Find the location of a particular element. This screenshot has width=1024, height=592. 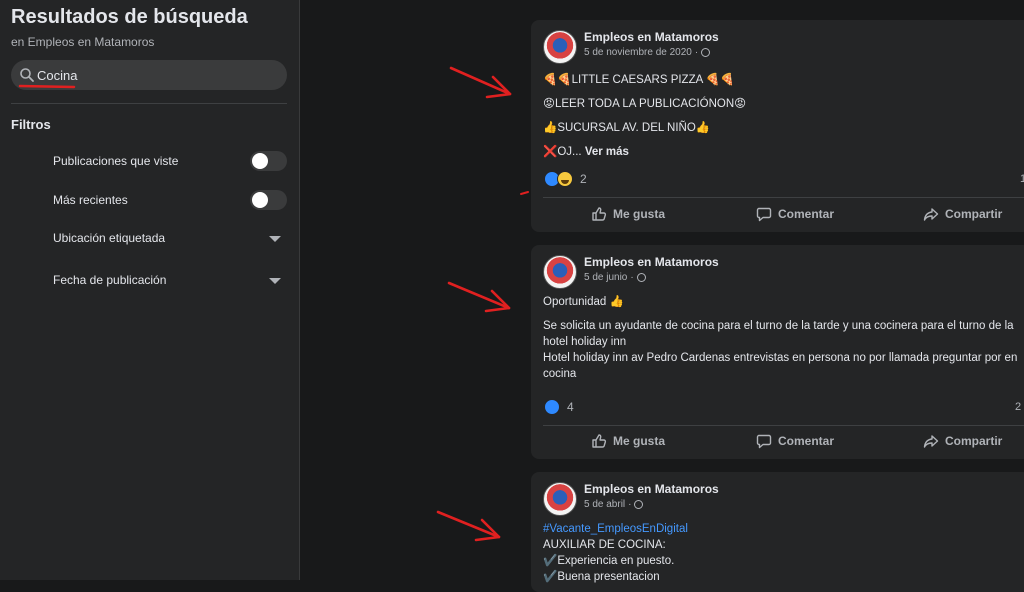

post-text-line: ✔️Experiencia en puesto. is located at coordinates (609, 561).